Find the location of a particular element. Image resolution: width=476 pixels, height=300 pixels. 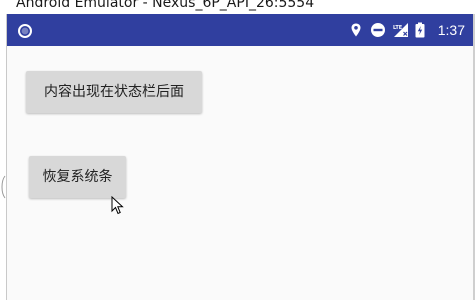

circle-notification-icon is located at coordinates (25, 30).